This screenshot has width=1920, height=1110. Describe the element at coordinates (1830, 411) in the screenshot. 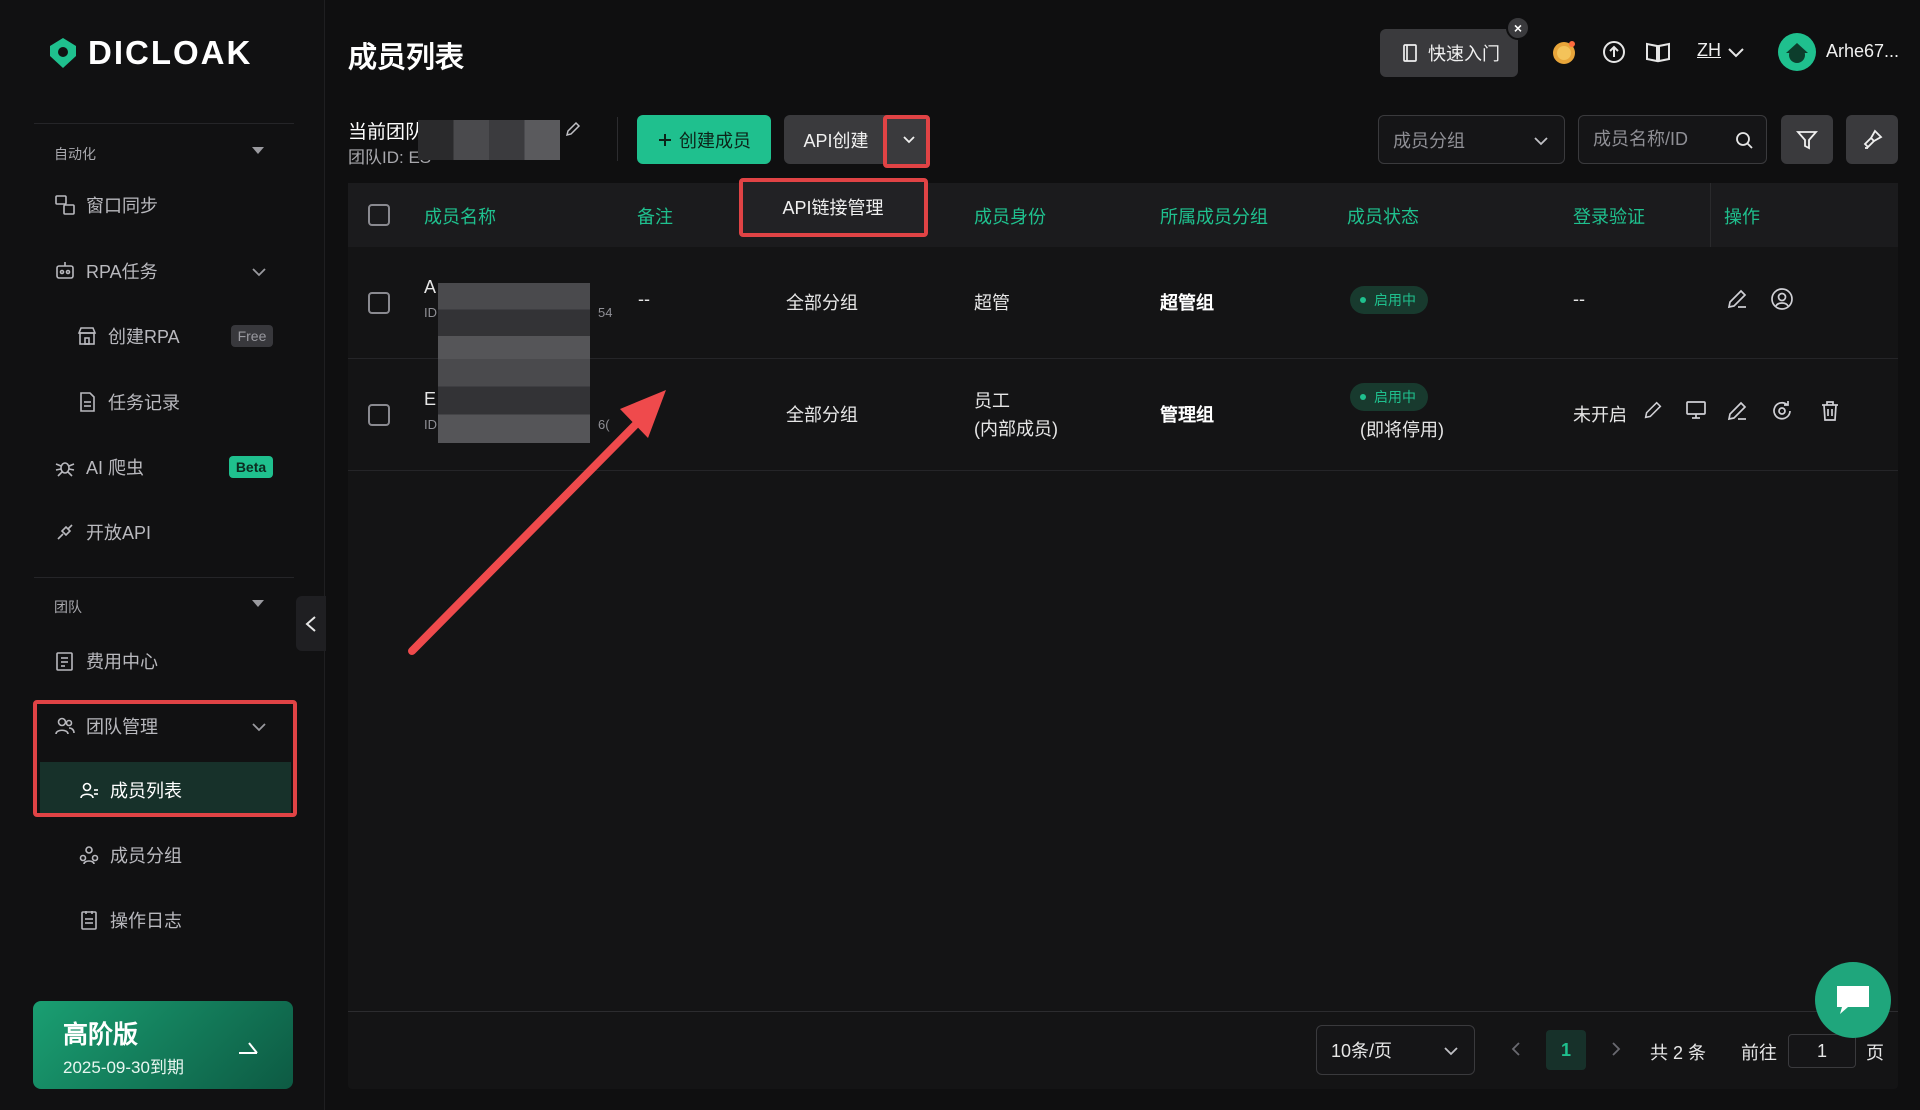

I see `trash-icon` at that location.